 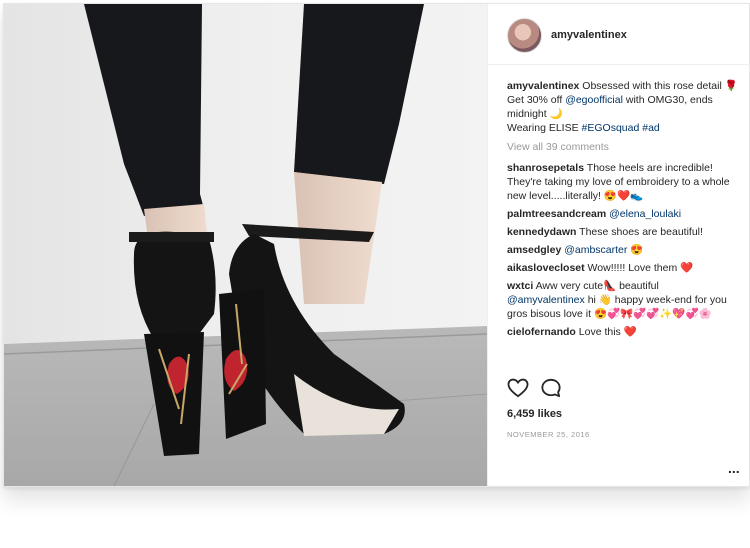 What do you see at coordinates (596, 286) in the screenshot?
I see `comment-text: Aww very cute👠 beautiful` at bounding box center [596, 286].